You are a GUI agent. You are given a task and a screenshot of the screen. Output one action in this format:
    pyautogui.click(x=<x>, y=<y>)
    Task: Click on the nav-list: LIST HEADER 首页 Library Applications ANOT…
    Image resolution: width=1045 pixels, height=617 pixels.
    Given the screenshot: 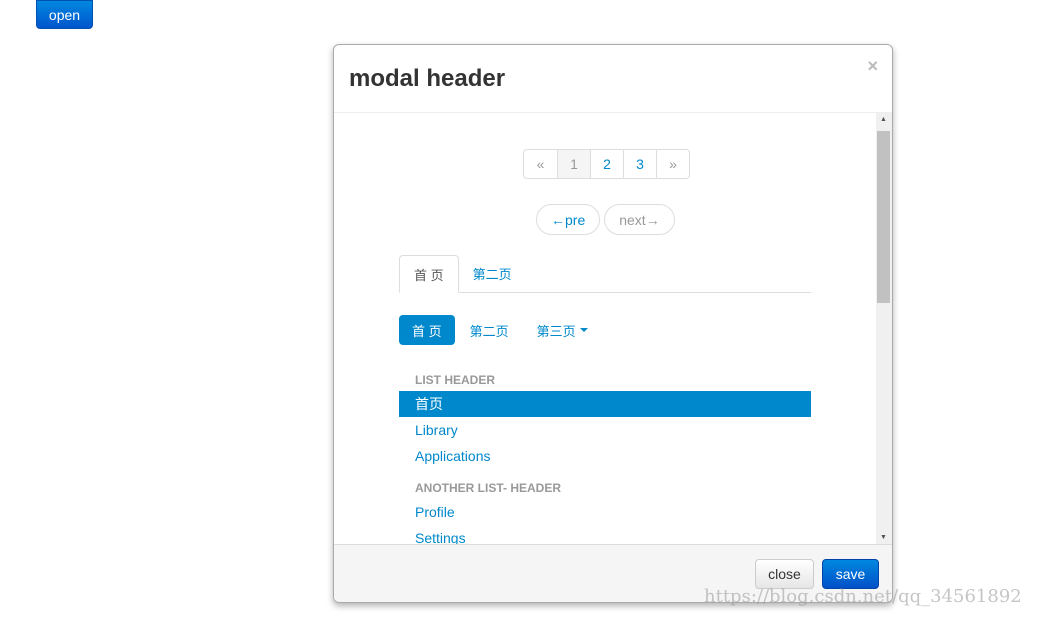 What is the action you would take?
    pyautogui.click(x=605, y=456)
    